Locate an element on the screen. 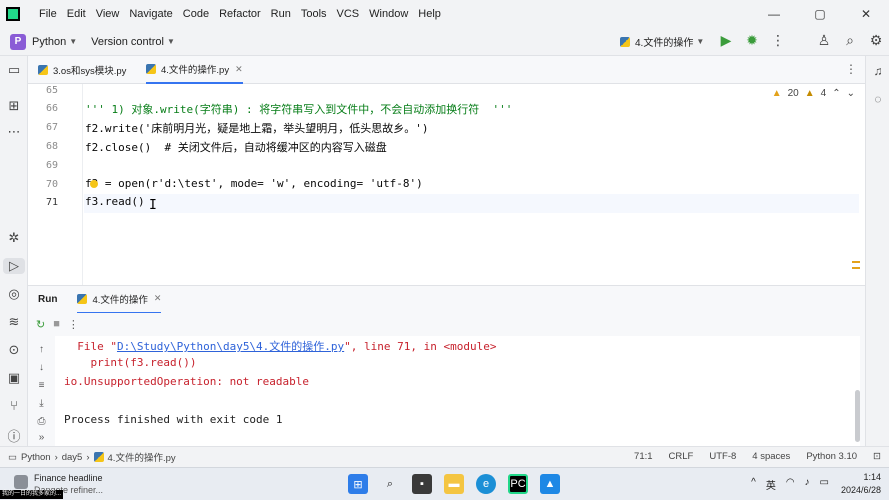  arrow-down-icon: ↓ is located at coordinates (41, 367).